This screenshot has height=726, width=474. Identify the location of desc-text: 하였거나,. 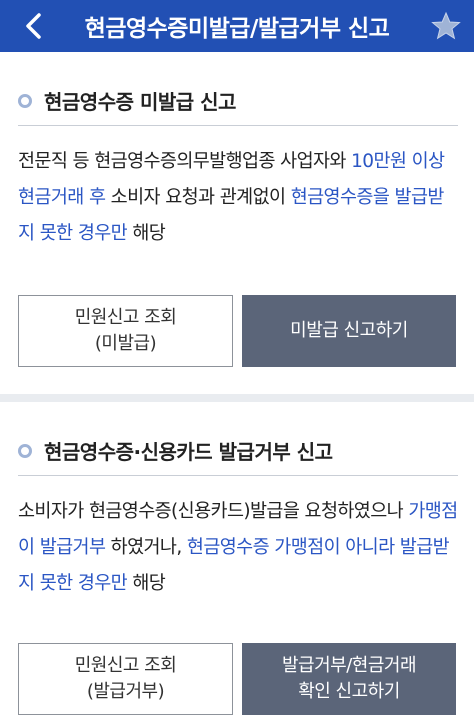
(146, 547).